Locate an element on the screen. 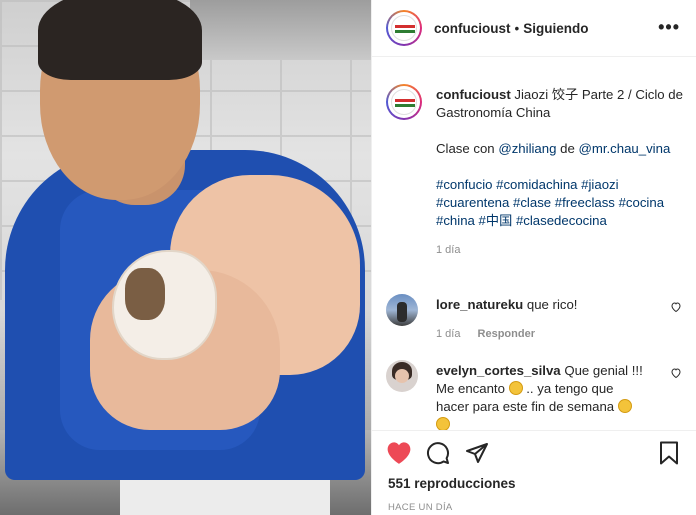 Image resolution: width=696 pixels, height=515 pixels. range-hood is located at coordinates (280, 30).